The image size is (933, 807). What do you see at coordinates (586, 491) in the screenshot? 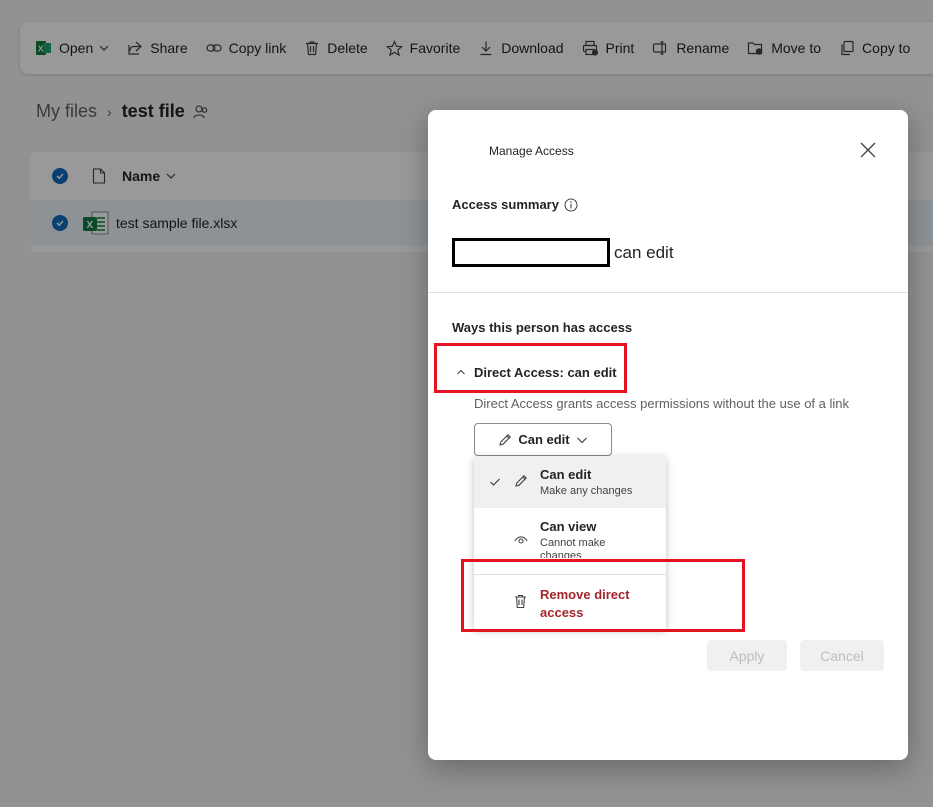
I see `menu-item-can-edit-subtitle: Make any changes` at bounding box center [586, 491].